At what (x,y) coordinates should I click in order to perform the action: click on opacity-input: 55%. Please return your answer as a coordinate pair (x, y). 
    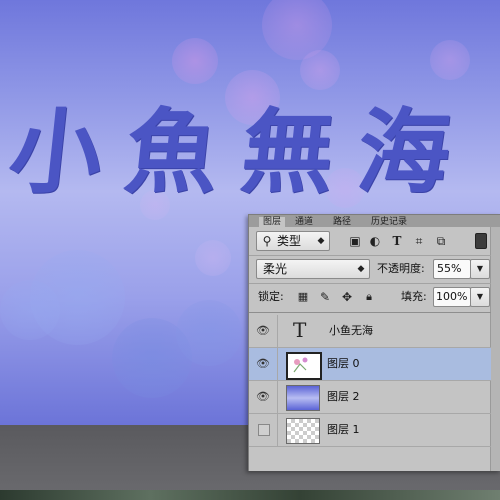
    Looking at the image, I should click on (452, 269).